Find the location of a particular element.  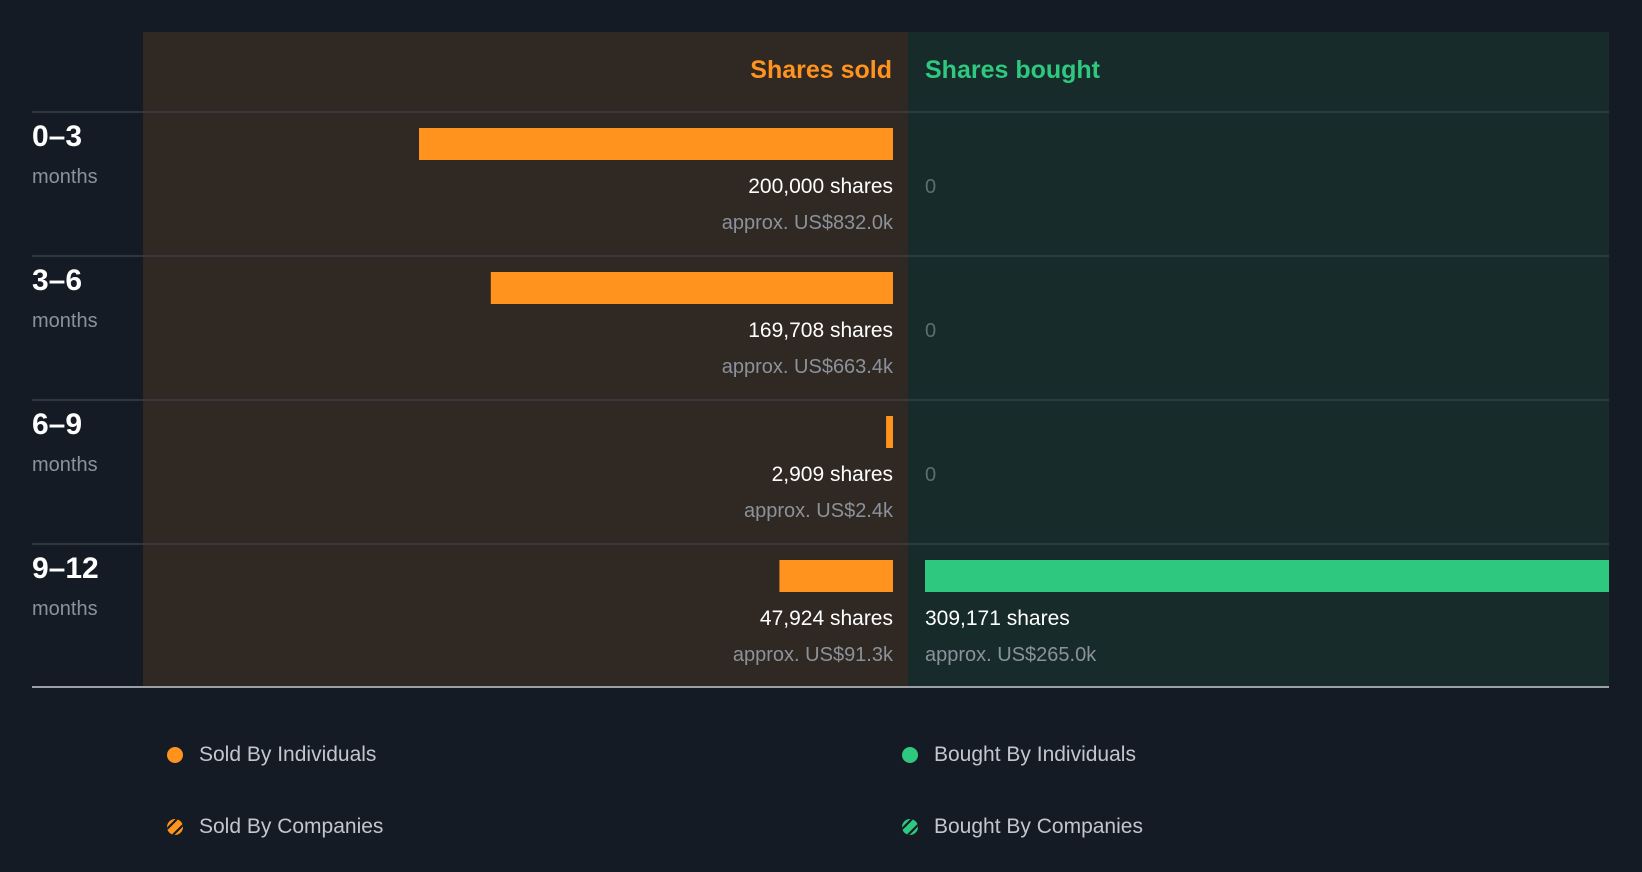

period-range: 0–3 is located at coordinates (57, 136).